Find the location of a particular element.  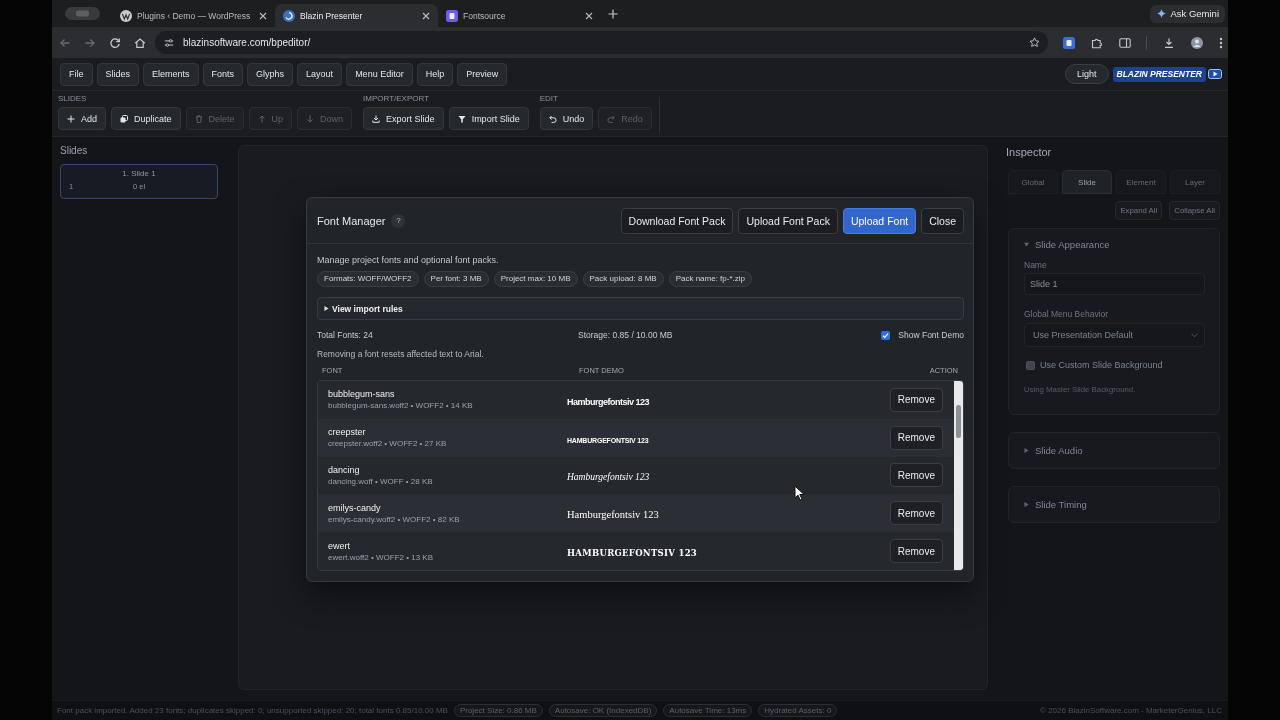

select-field: Use Presentation Default is located at coordinates (1114, 335).